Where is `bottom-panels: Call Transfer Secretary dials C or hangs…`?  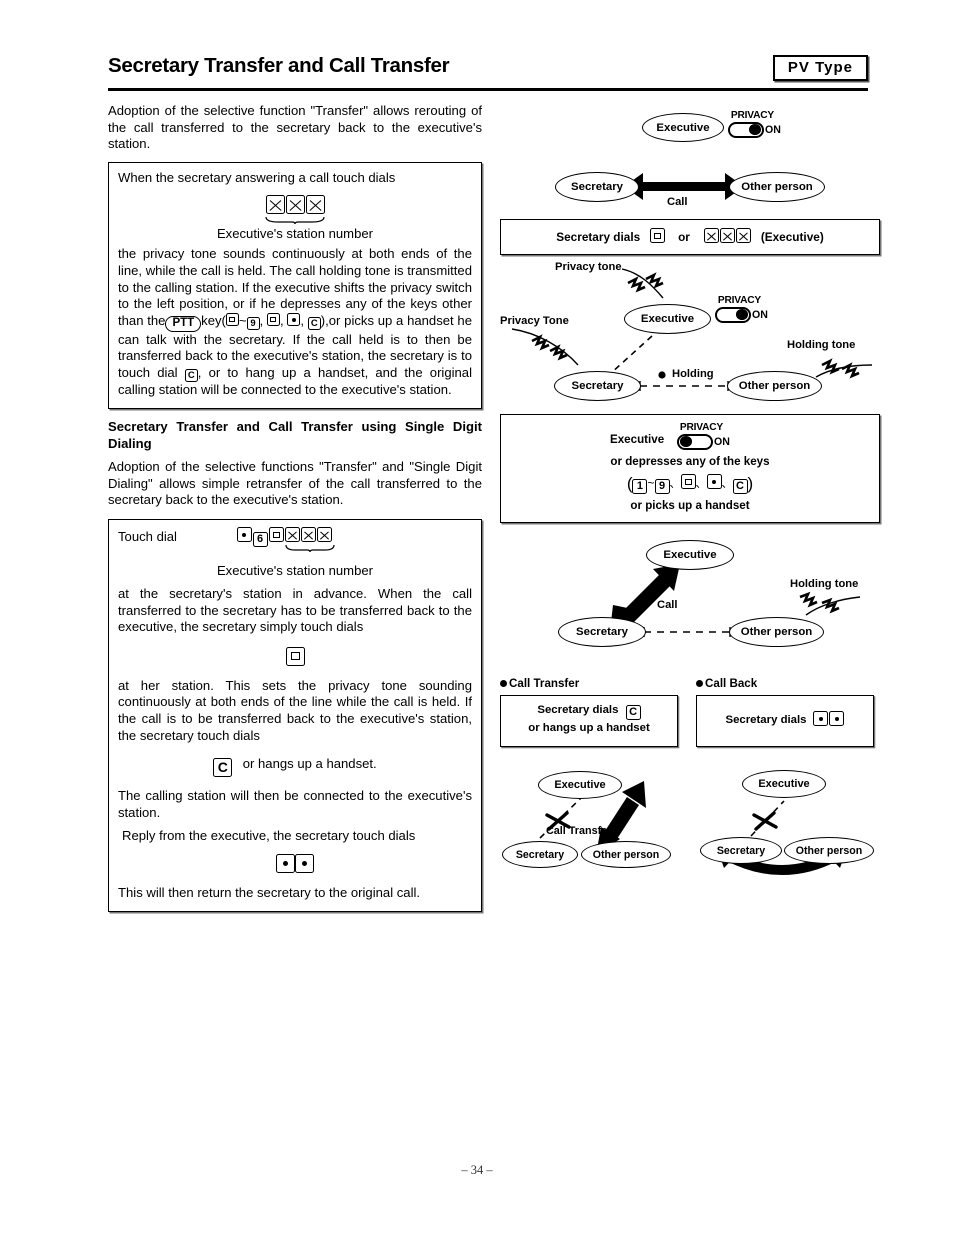
bottom-panels: Call Transfer Secretary dials C or hangs… is located at coordinates (690, 782).